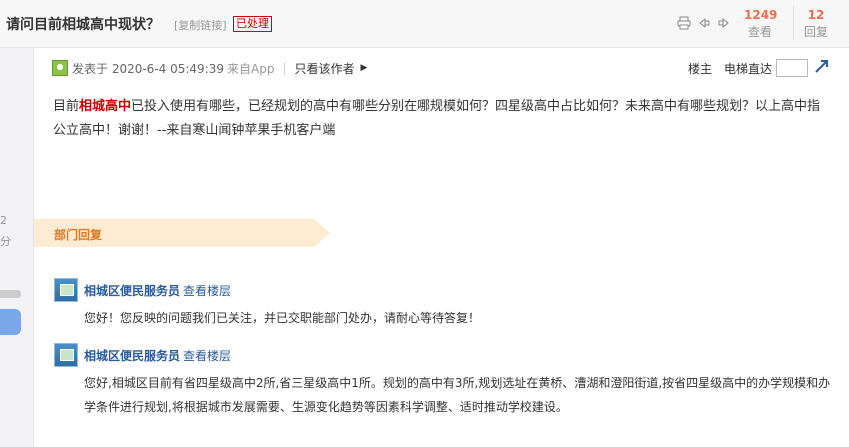 Image resolution: width=849 pixels, height=447 pixels. Describe the element at coordinates (105, 106) in the screenshot. I see `body-highlight: 相城高中` at that location.